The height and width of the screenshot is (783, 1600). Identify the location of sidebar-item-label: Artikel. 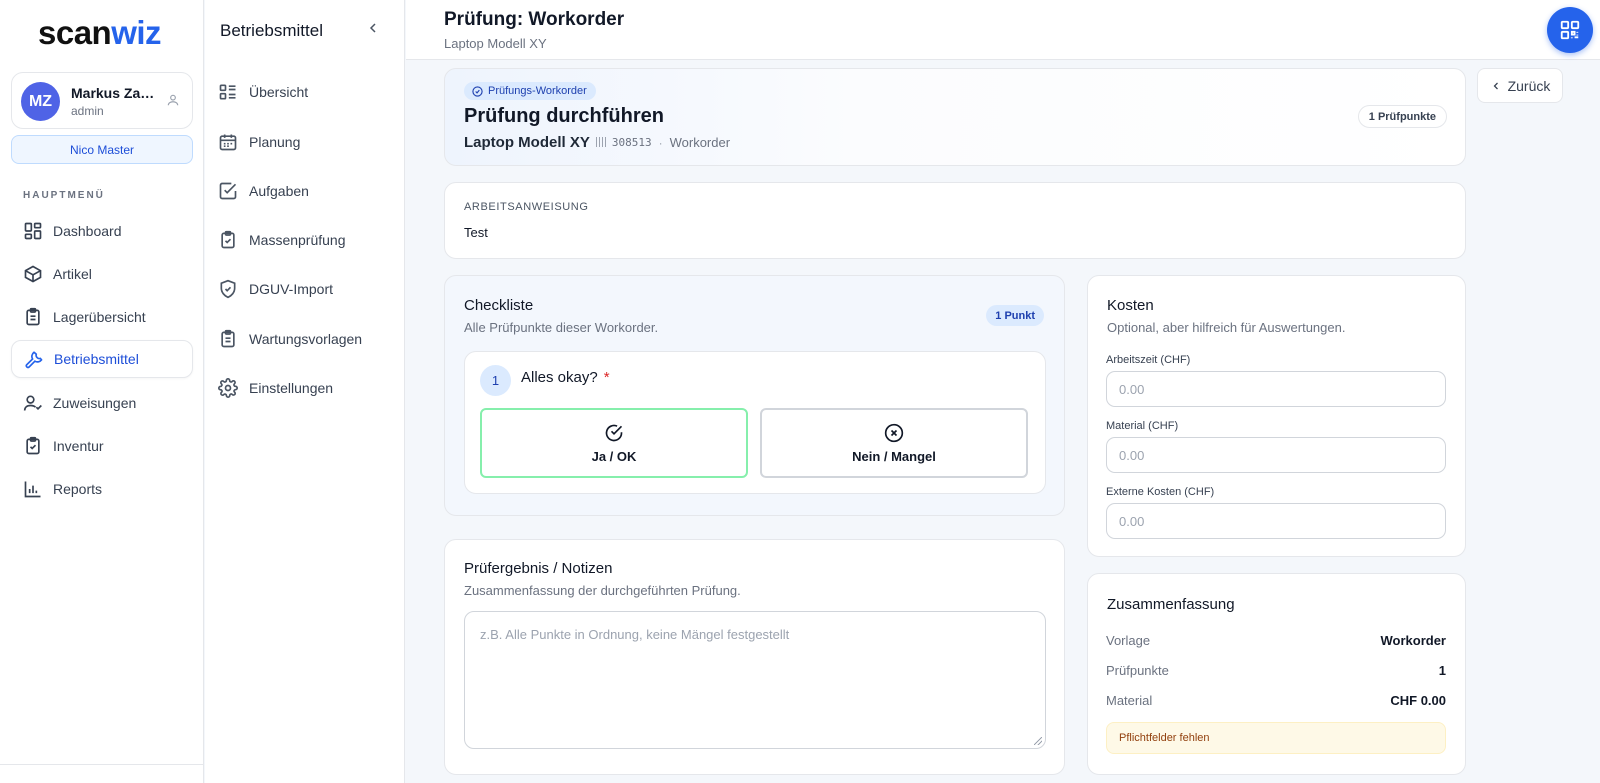
(72, 274).